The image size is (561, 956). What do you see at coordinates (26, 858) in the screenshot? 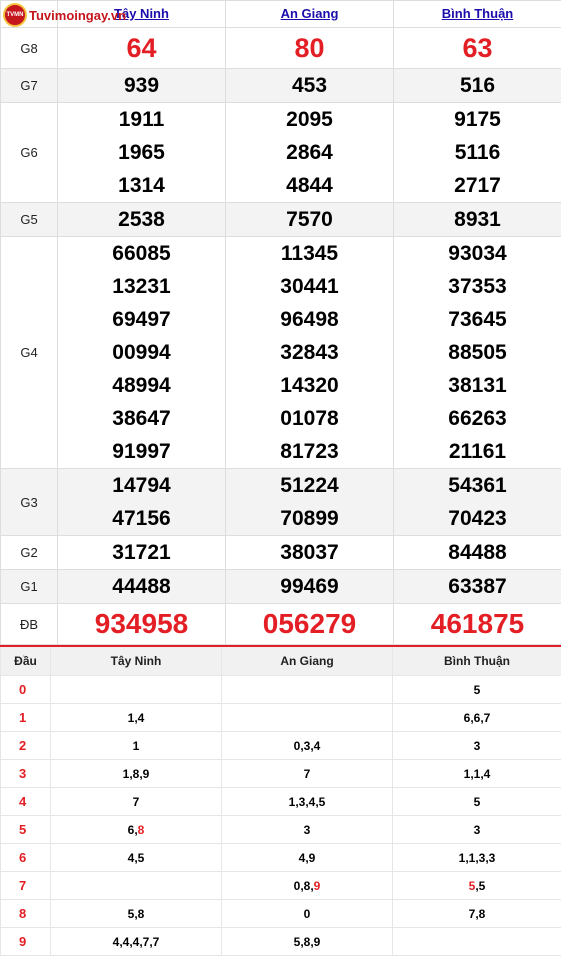
I see `loto-head-digit: 6` at bounding box center [26, 858].